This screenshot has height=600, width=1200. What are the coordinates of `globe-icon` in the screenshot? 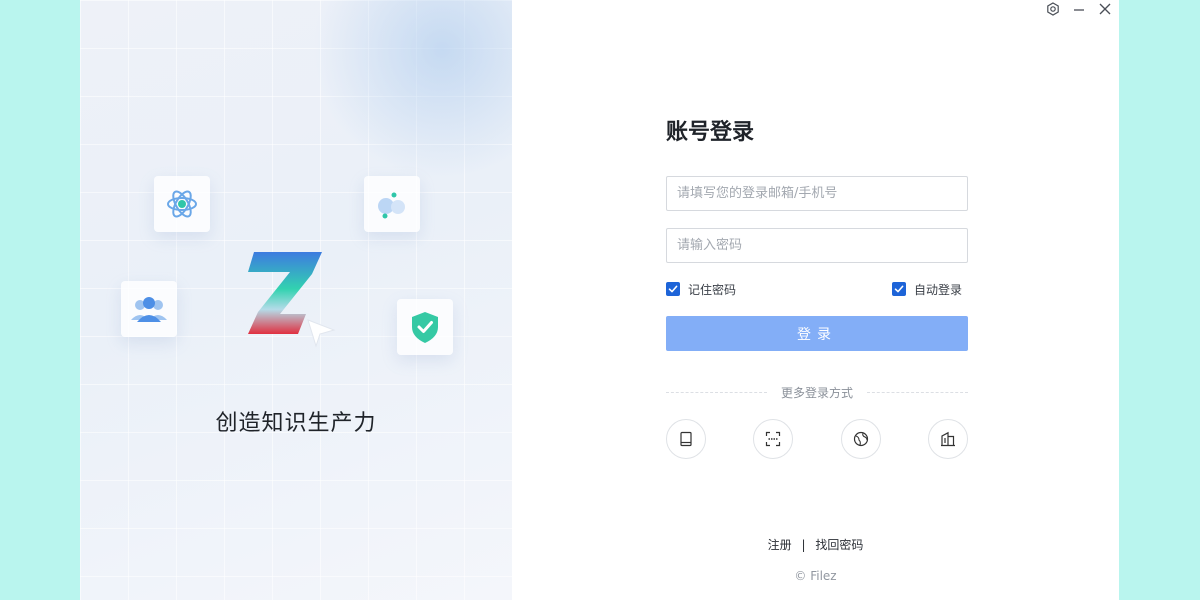 It's located at (860, 439).